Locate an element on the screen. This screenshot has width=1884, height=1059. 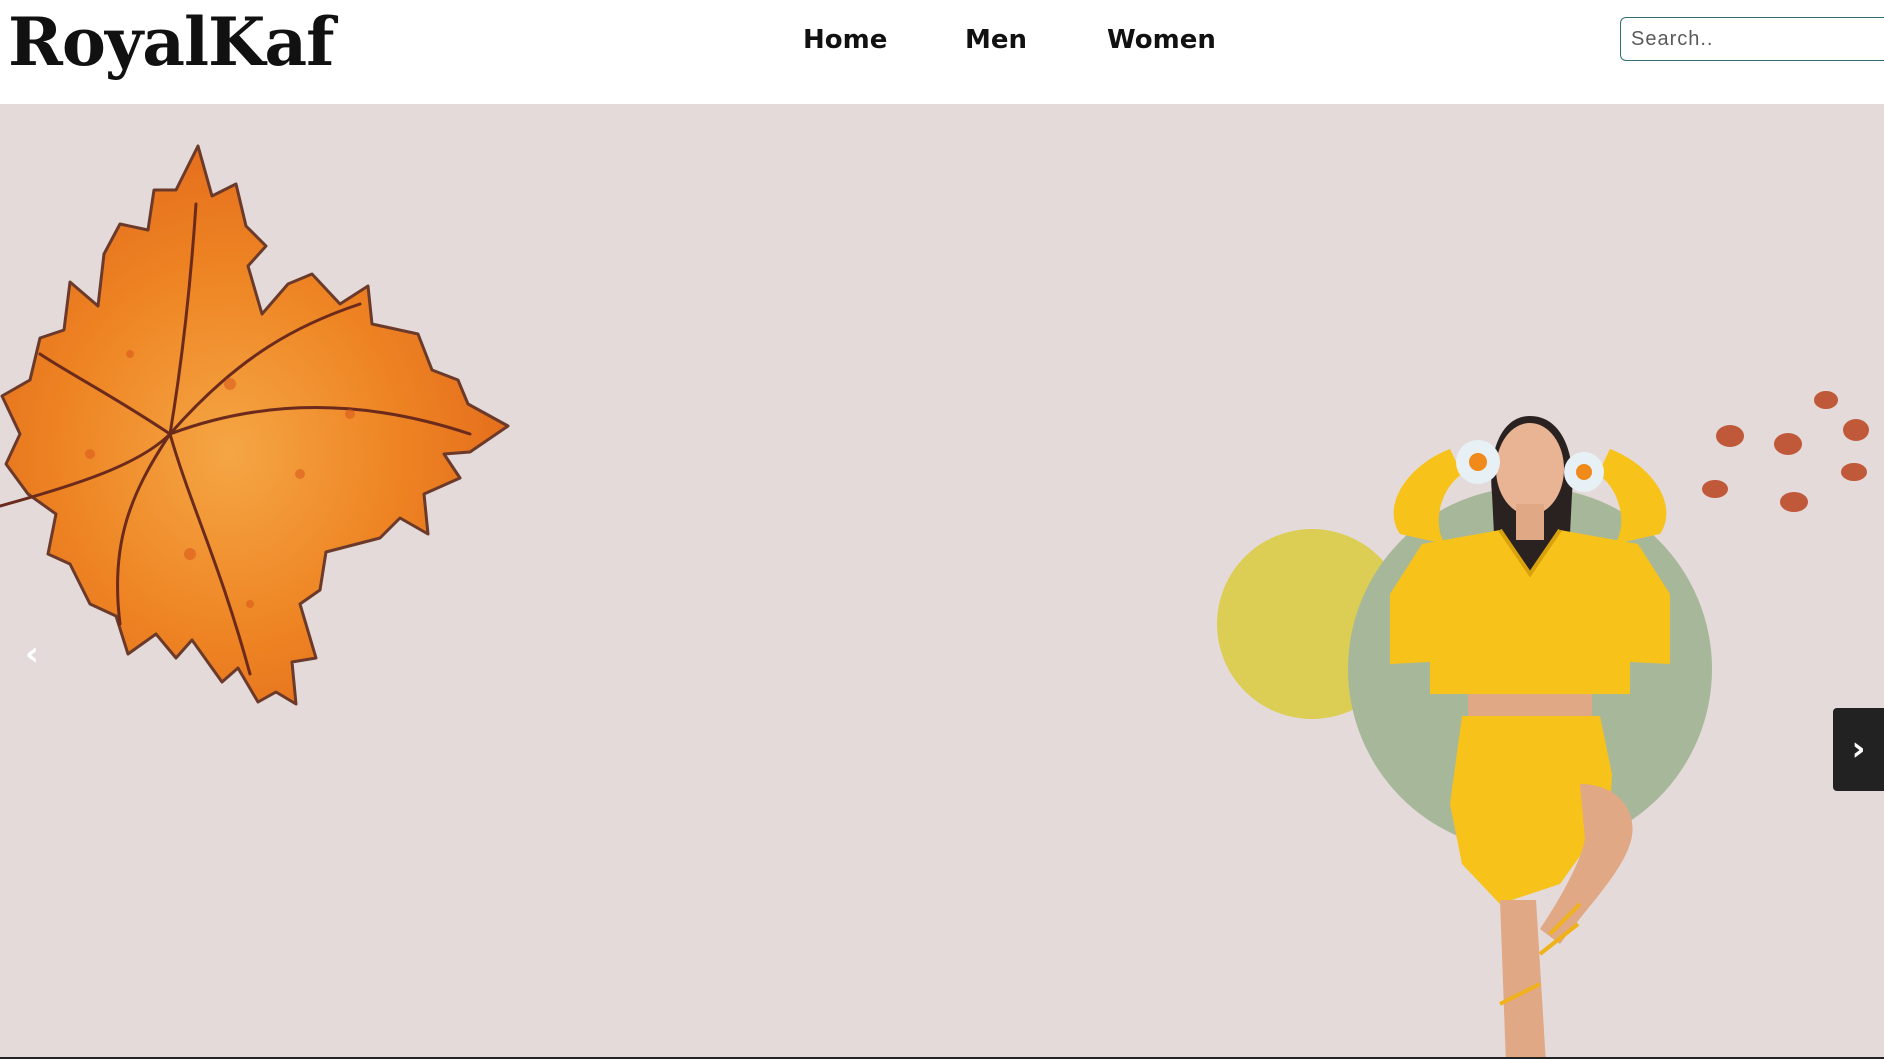
nav-link-women: Women is located at coordinates (1161, 40).